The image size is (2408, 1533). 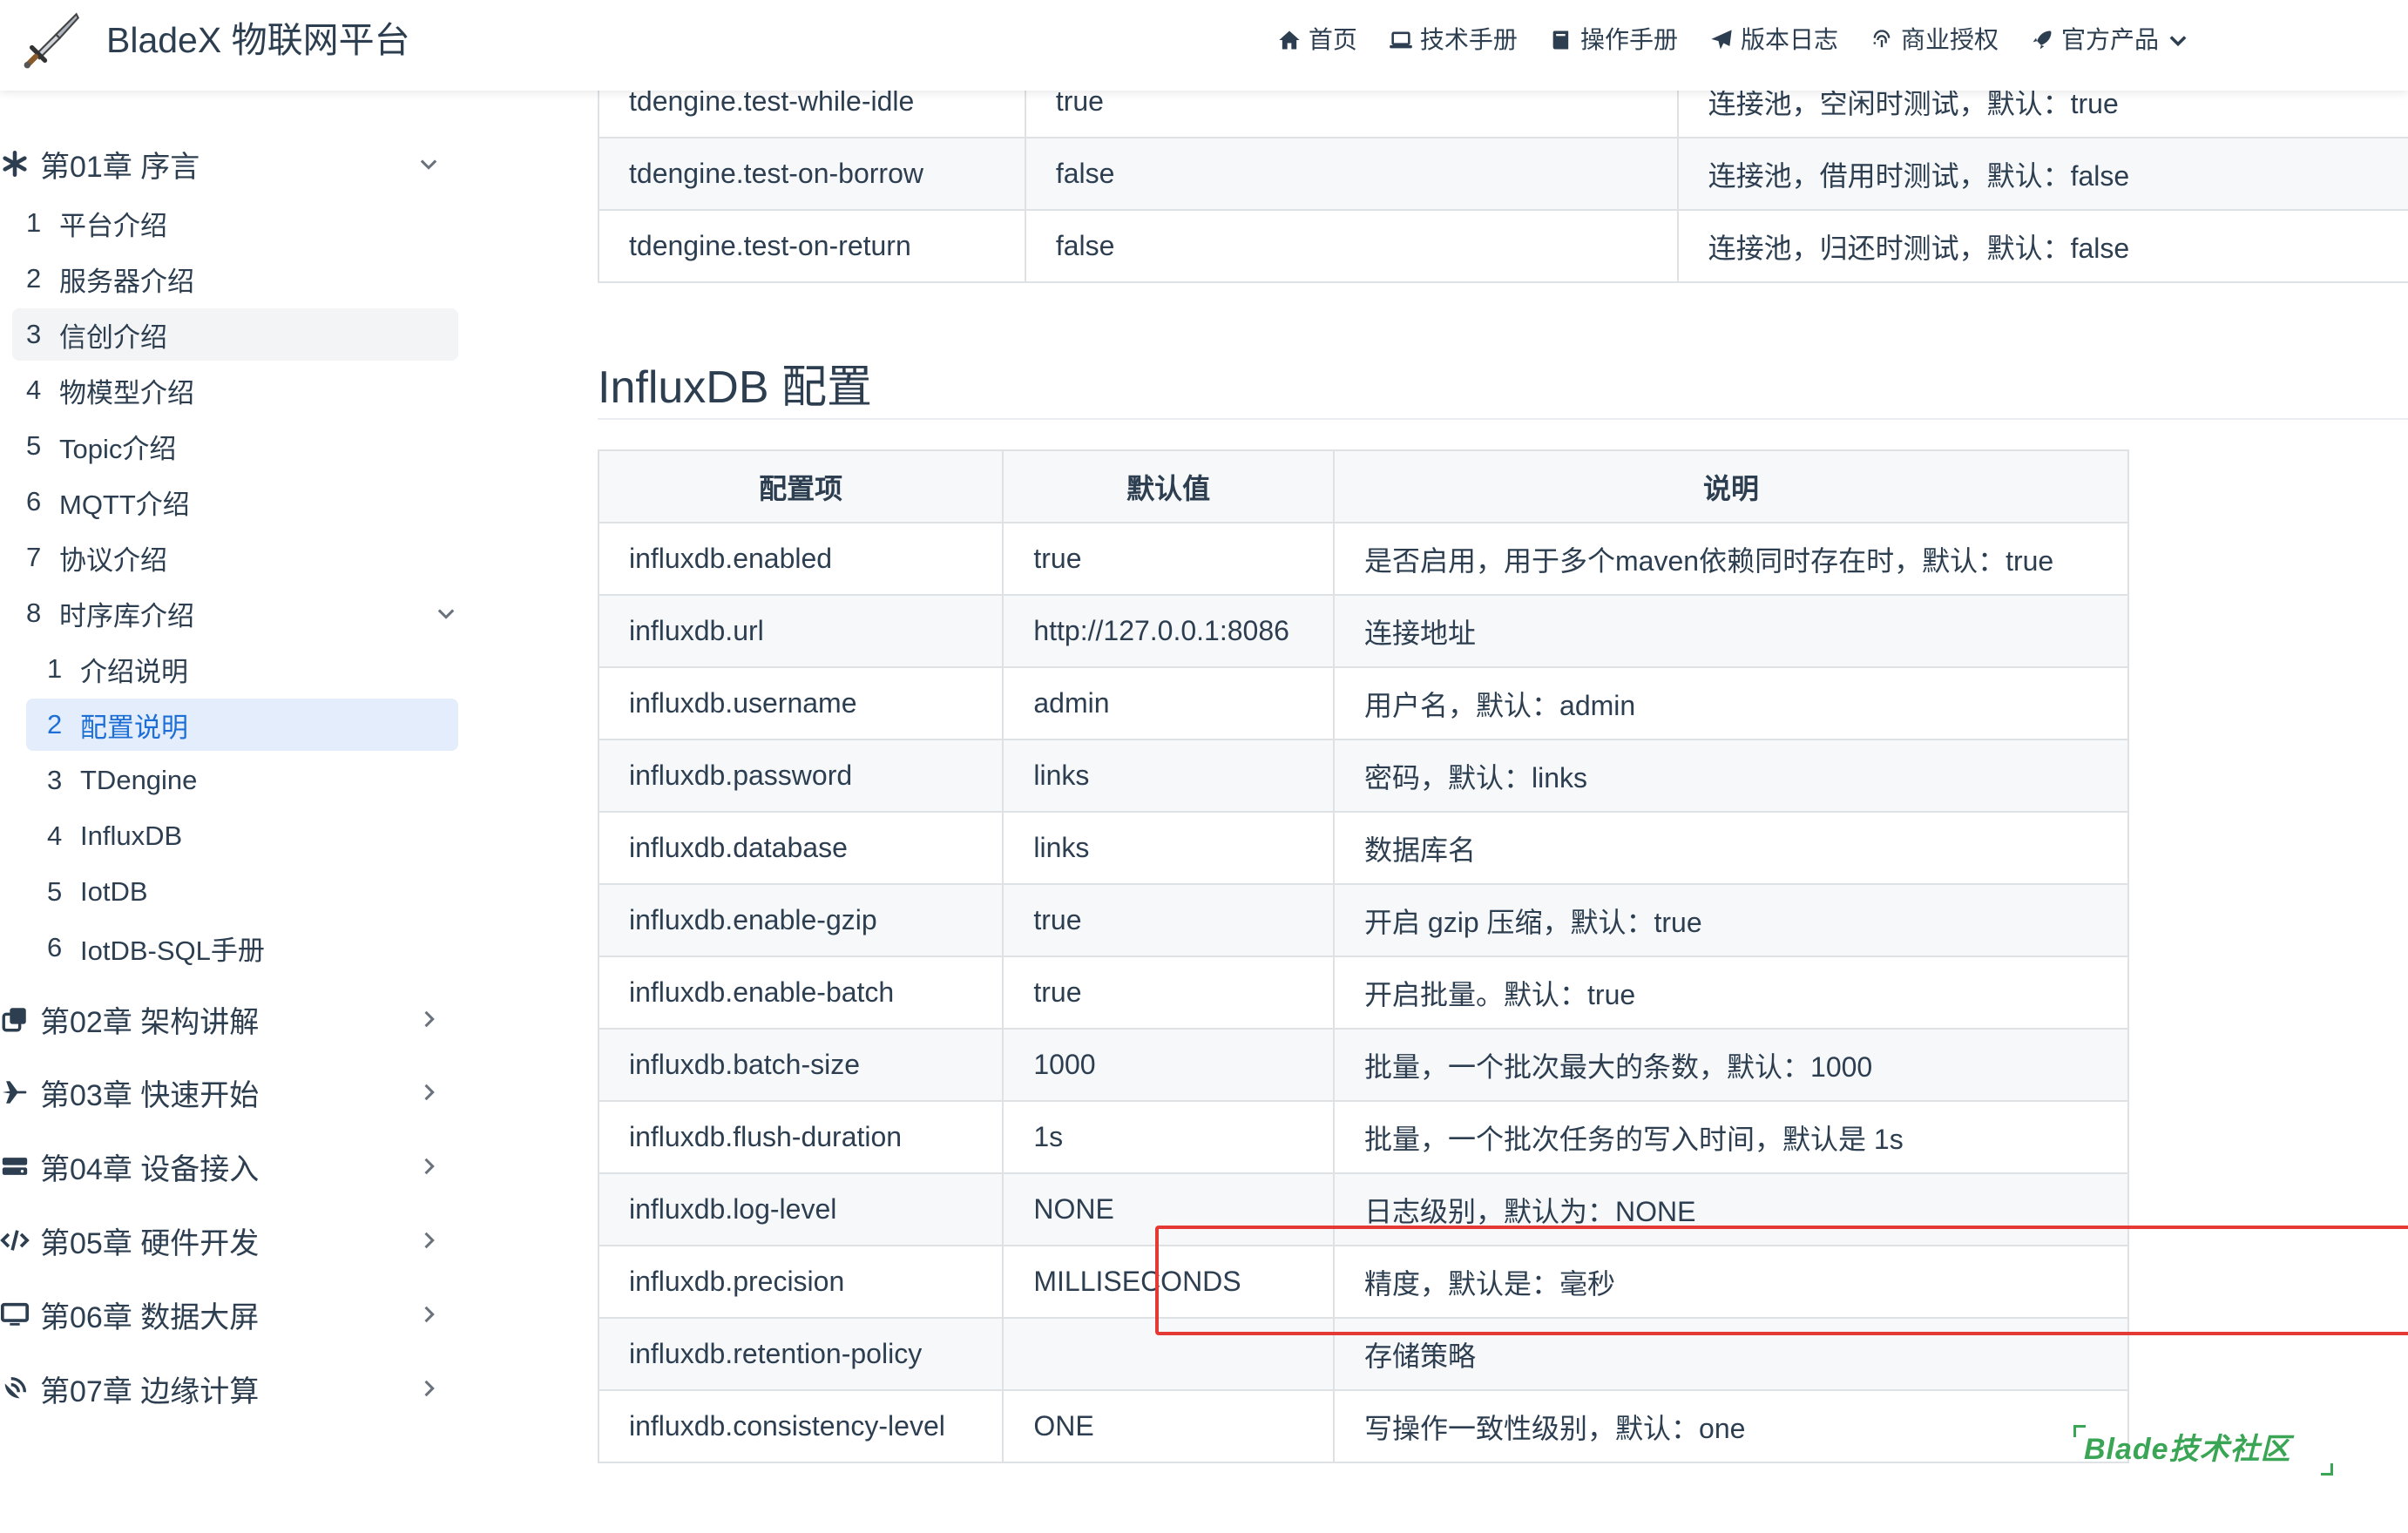 I want to click on config-default: http://127.0.0.1:8086, so click(x=1169, y=631).